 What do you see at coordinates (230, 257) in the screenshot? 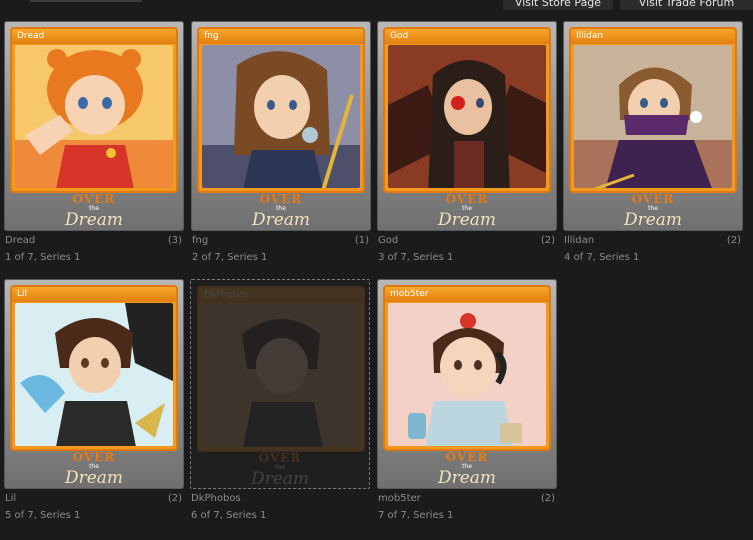
I see `card-series: 2 of 7, Series 1` at bounding box center [230, 257].